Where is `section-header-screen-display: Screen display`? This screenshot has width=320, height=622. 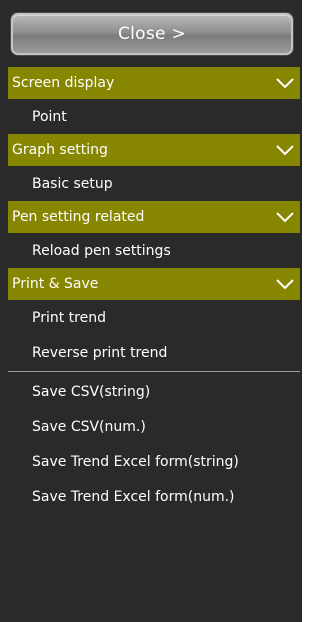 section-header-screen-display: Screen display is located at coordinates (154, 83).